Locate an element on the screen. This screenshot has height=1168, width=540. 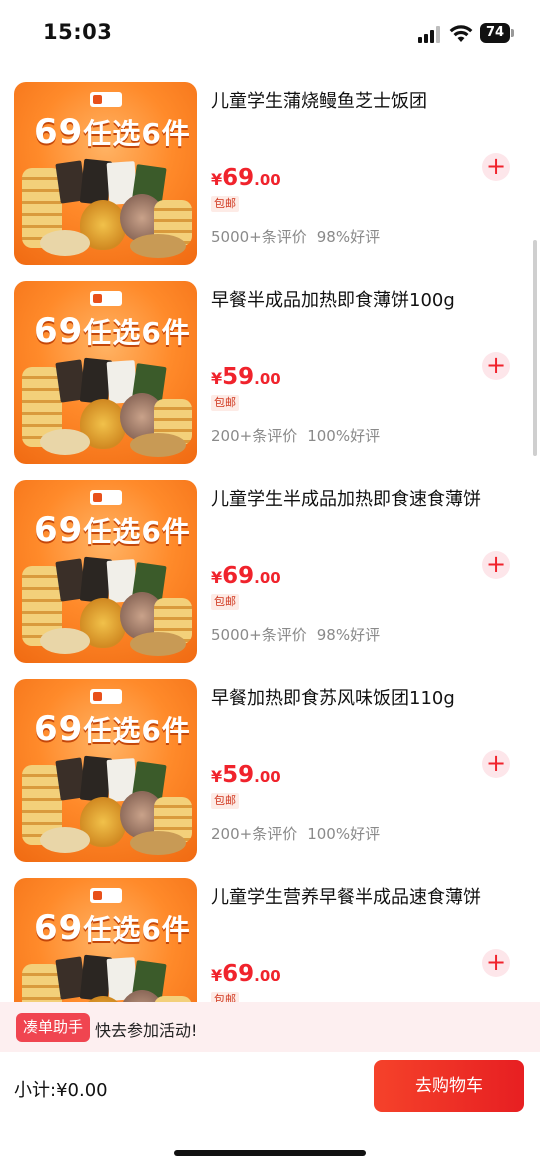
go-to-cart-button: 去购物车 is located at coordinates (449, 1086).